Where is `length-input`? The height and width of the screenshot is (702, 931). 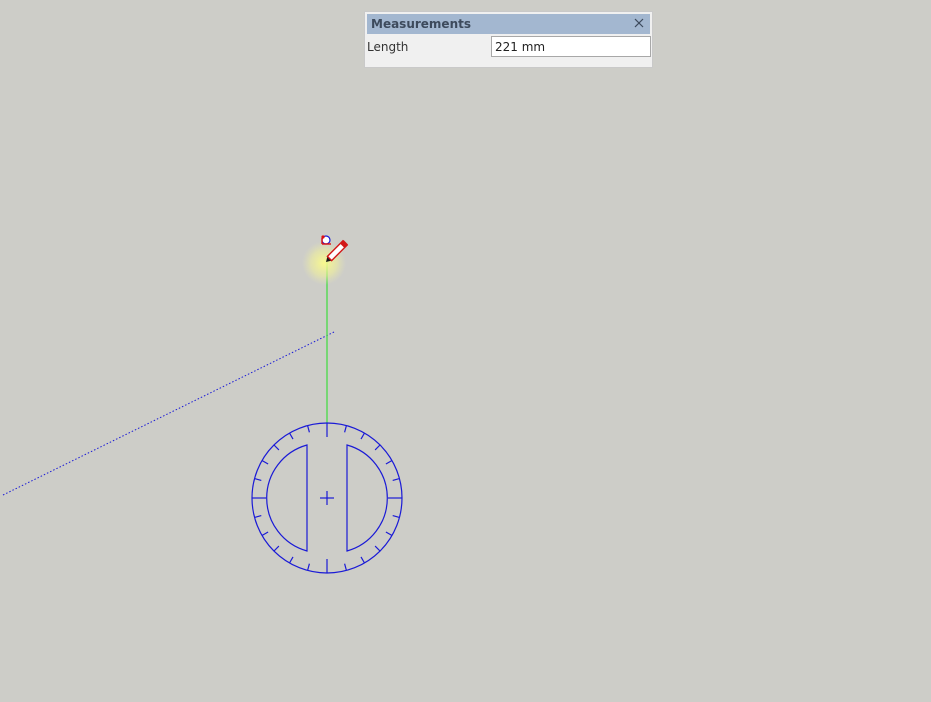 length-input is located at coordinates (571, 46).